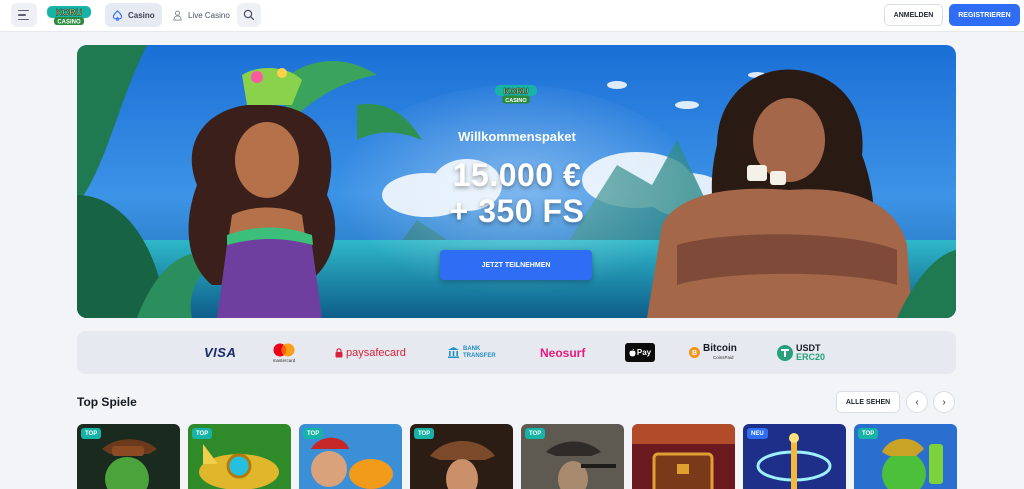 This screenshot has width=1024, height=489. I want to click on chevron-left-icon: ‹, so click(917, 402).